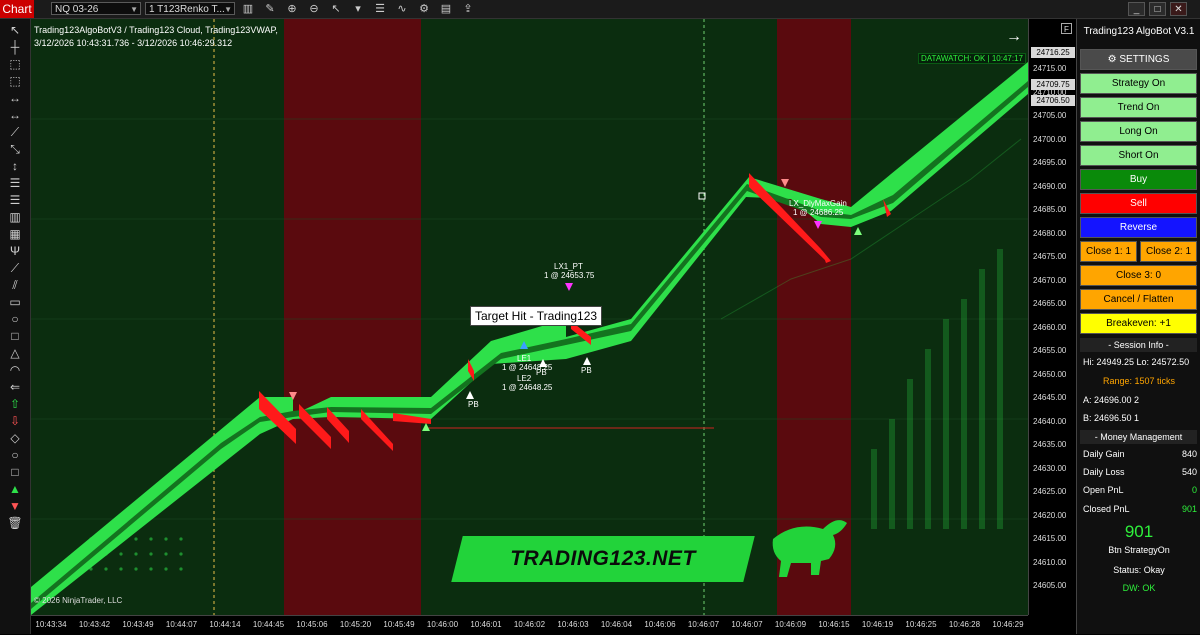 The image size is (1200, 635). Describe the element at coordinates (15, 523) in the screenshot. I see `trash-icon: 🗑` at that location.